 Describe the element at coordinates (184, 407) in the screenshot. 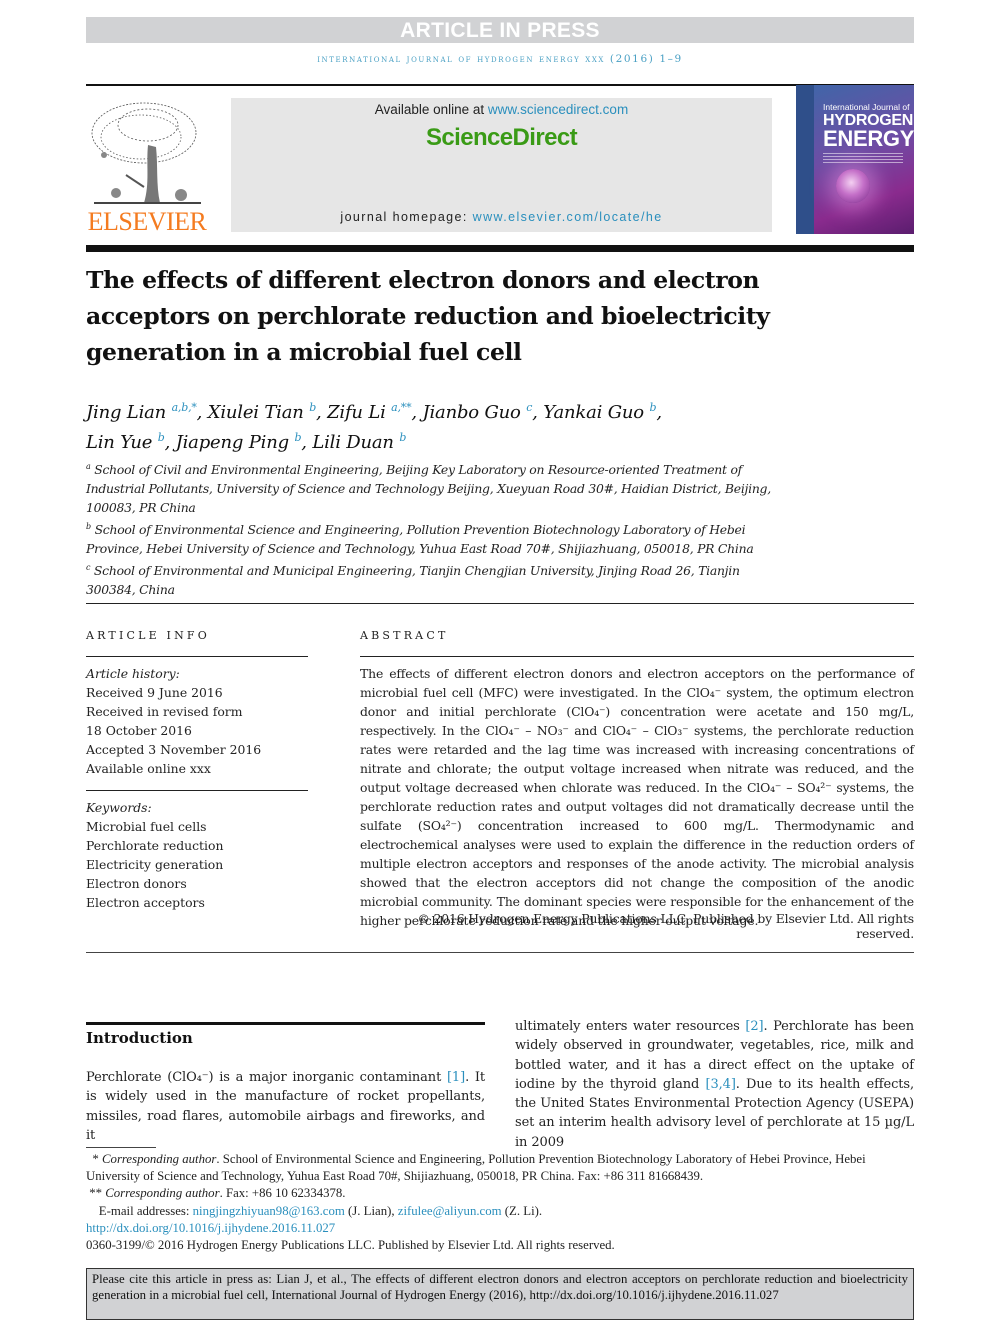

I see `author-affiliation-mark: a,b,*` at that location.